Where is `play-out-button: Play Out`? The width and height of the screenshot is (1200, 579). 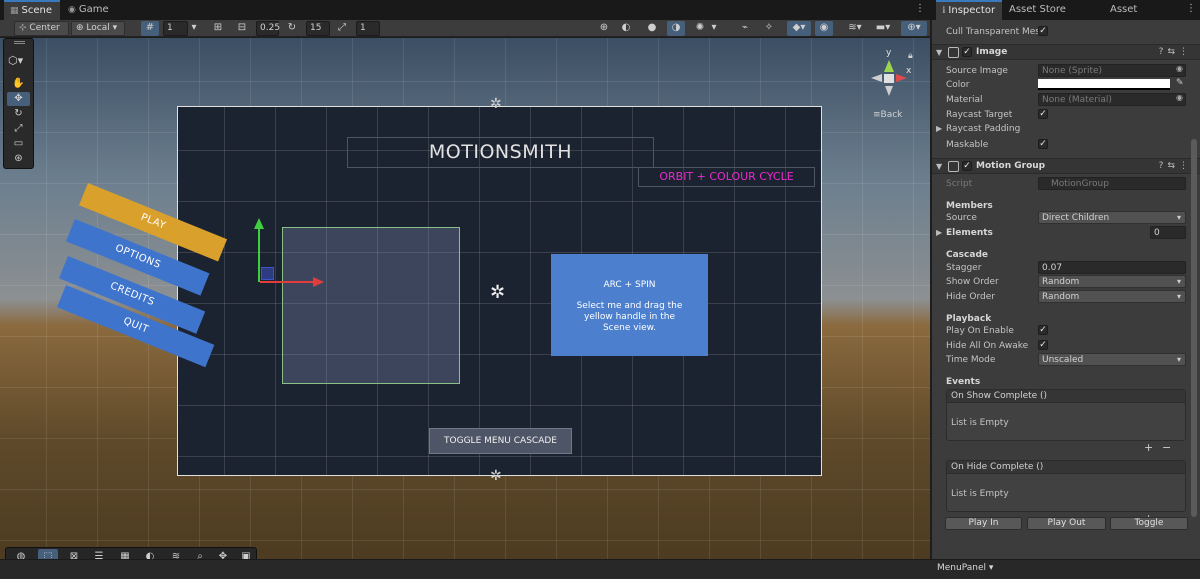
play-out-button: Play Out is located at coordinates (1066, 523).